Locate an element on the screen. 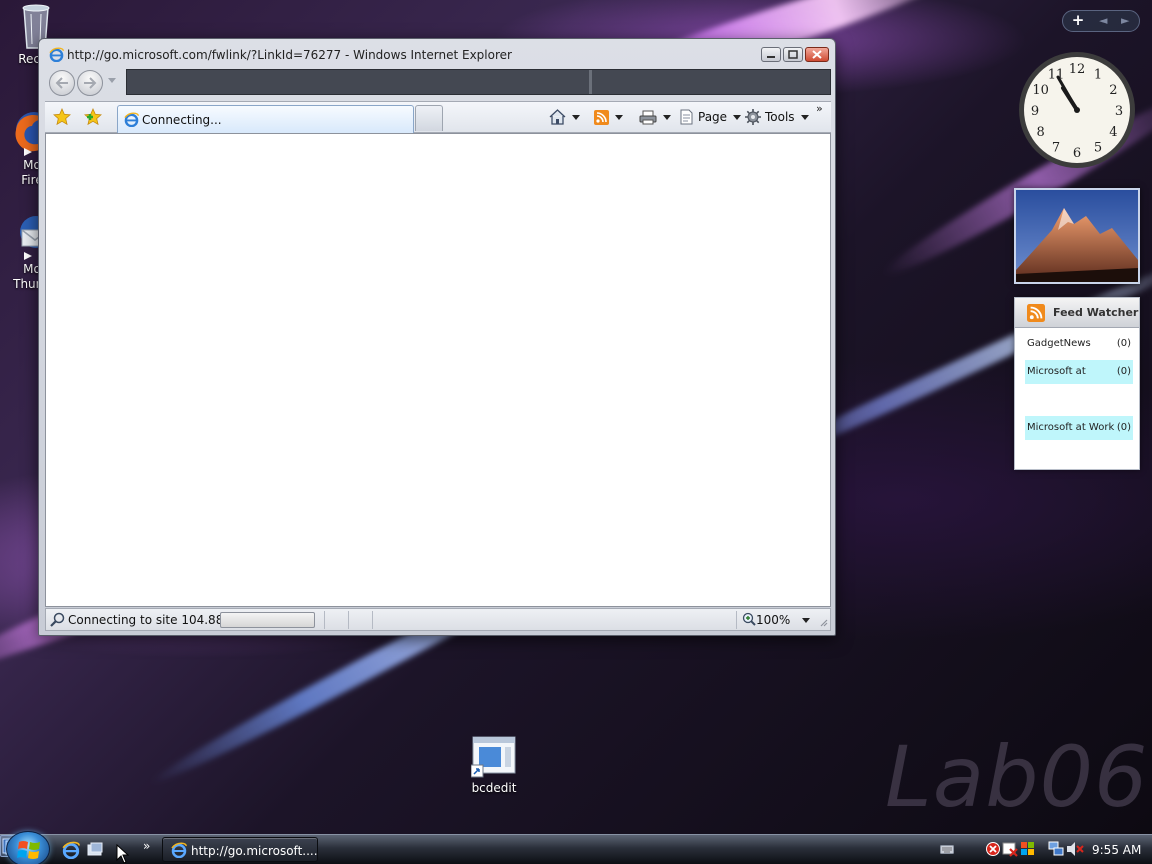  clock-center is located at coordinates (1077, 110).